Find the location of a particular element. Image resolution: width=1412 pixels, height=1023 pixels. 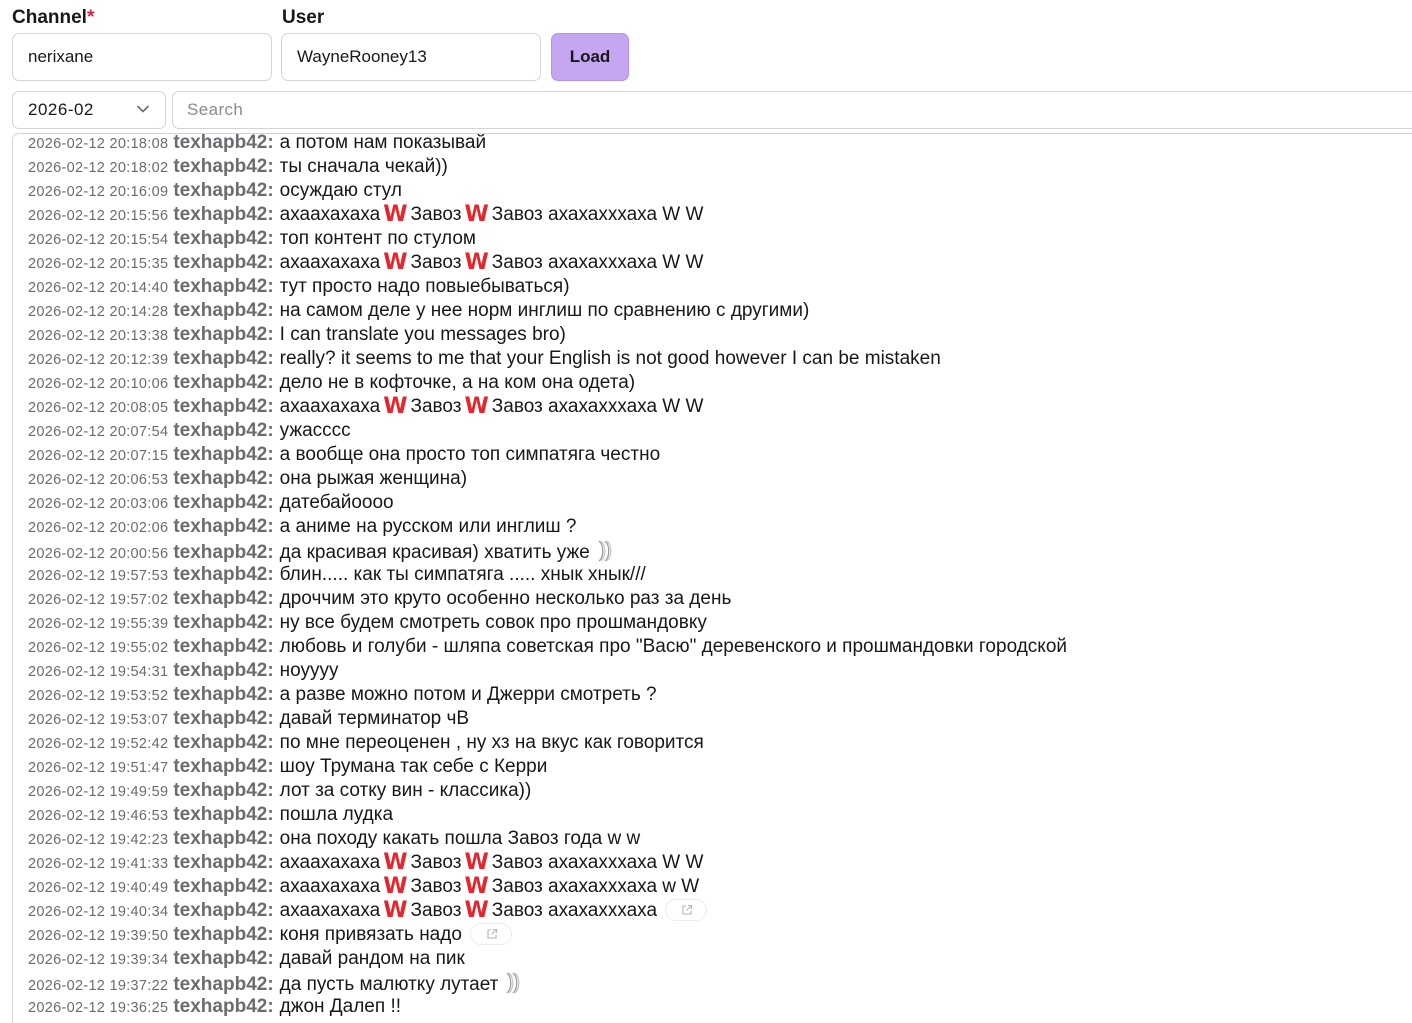

message-text-part: ноуууу is located at coordinates (309, 670).